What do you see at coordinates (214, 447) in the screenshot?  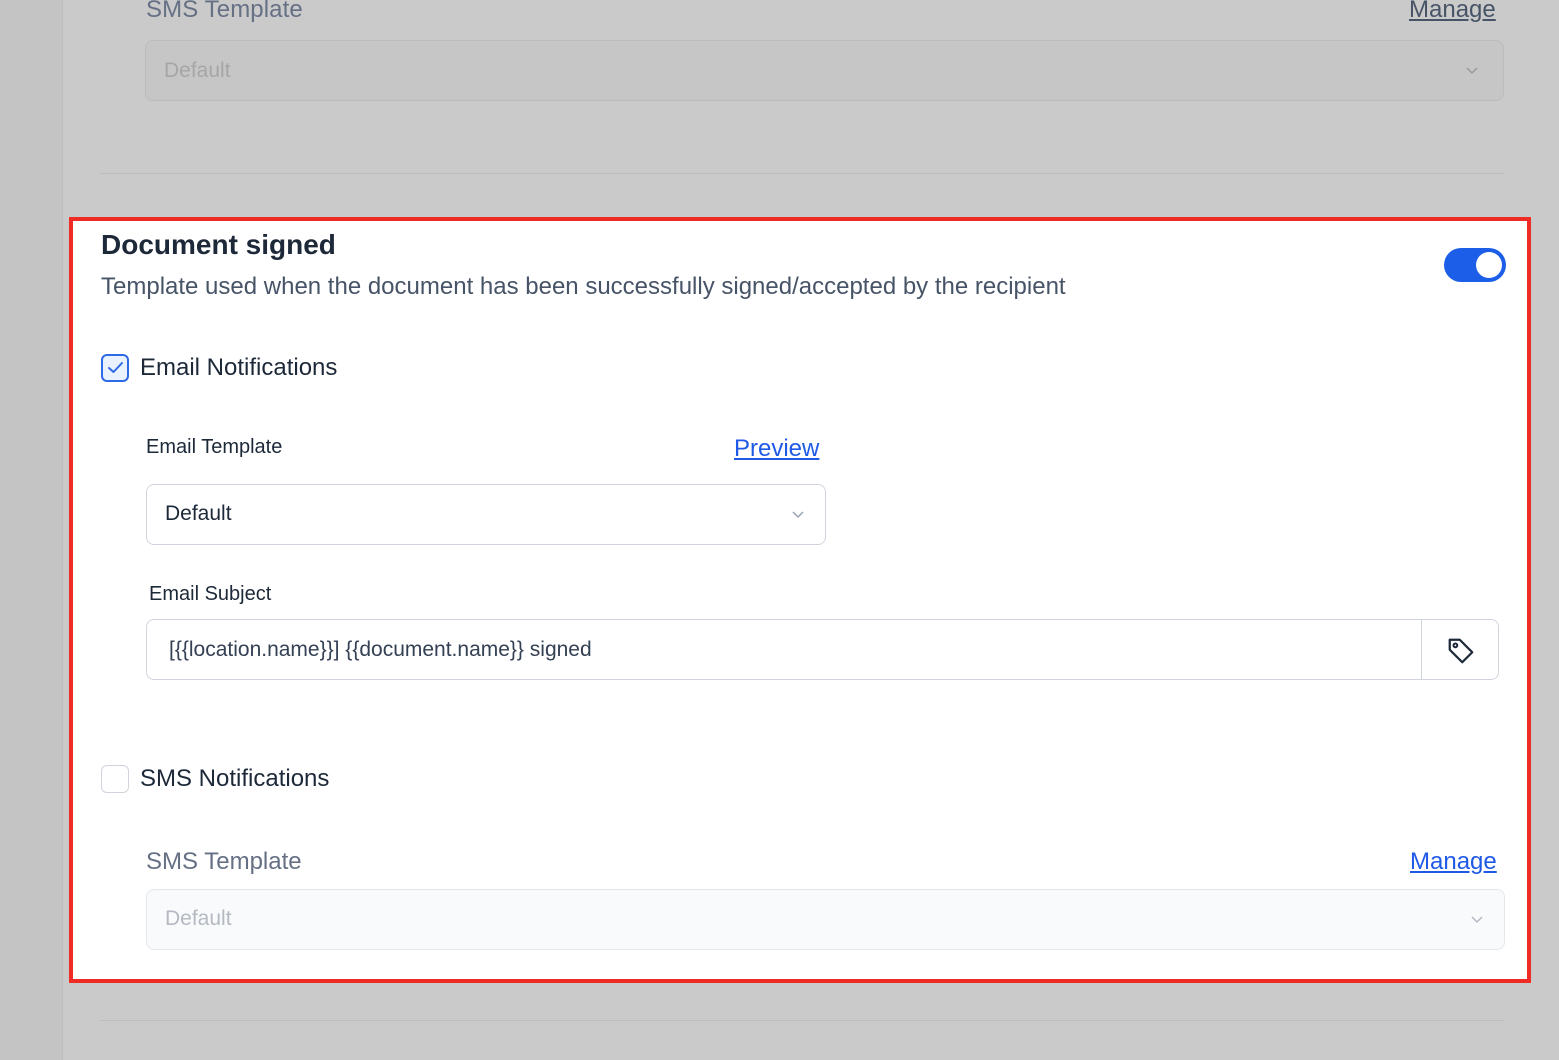 I see `email-template-label: Email Template` at bounding box center [214, 447].